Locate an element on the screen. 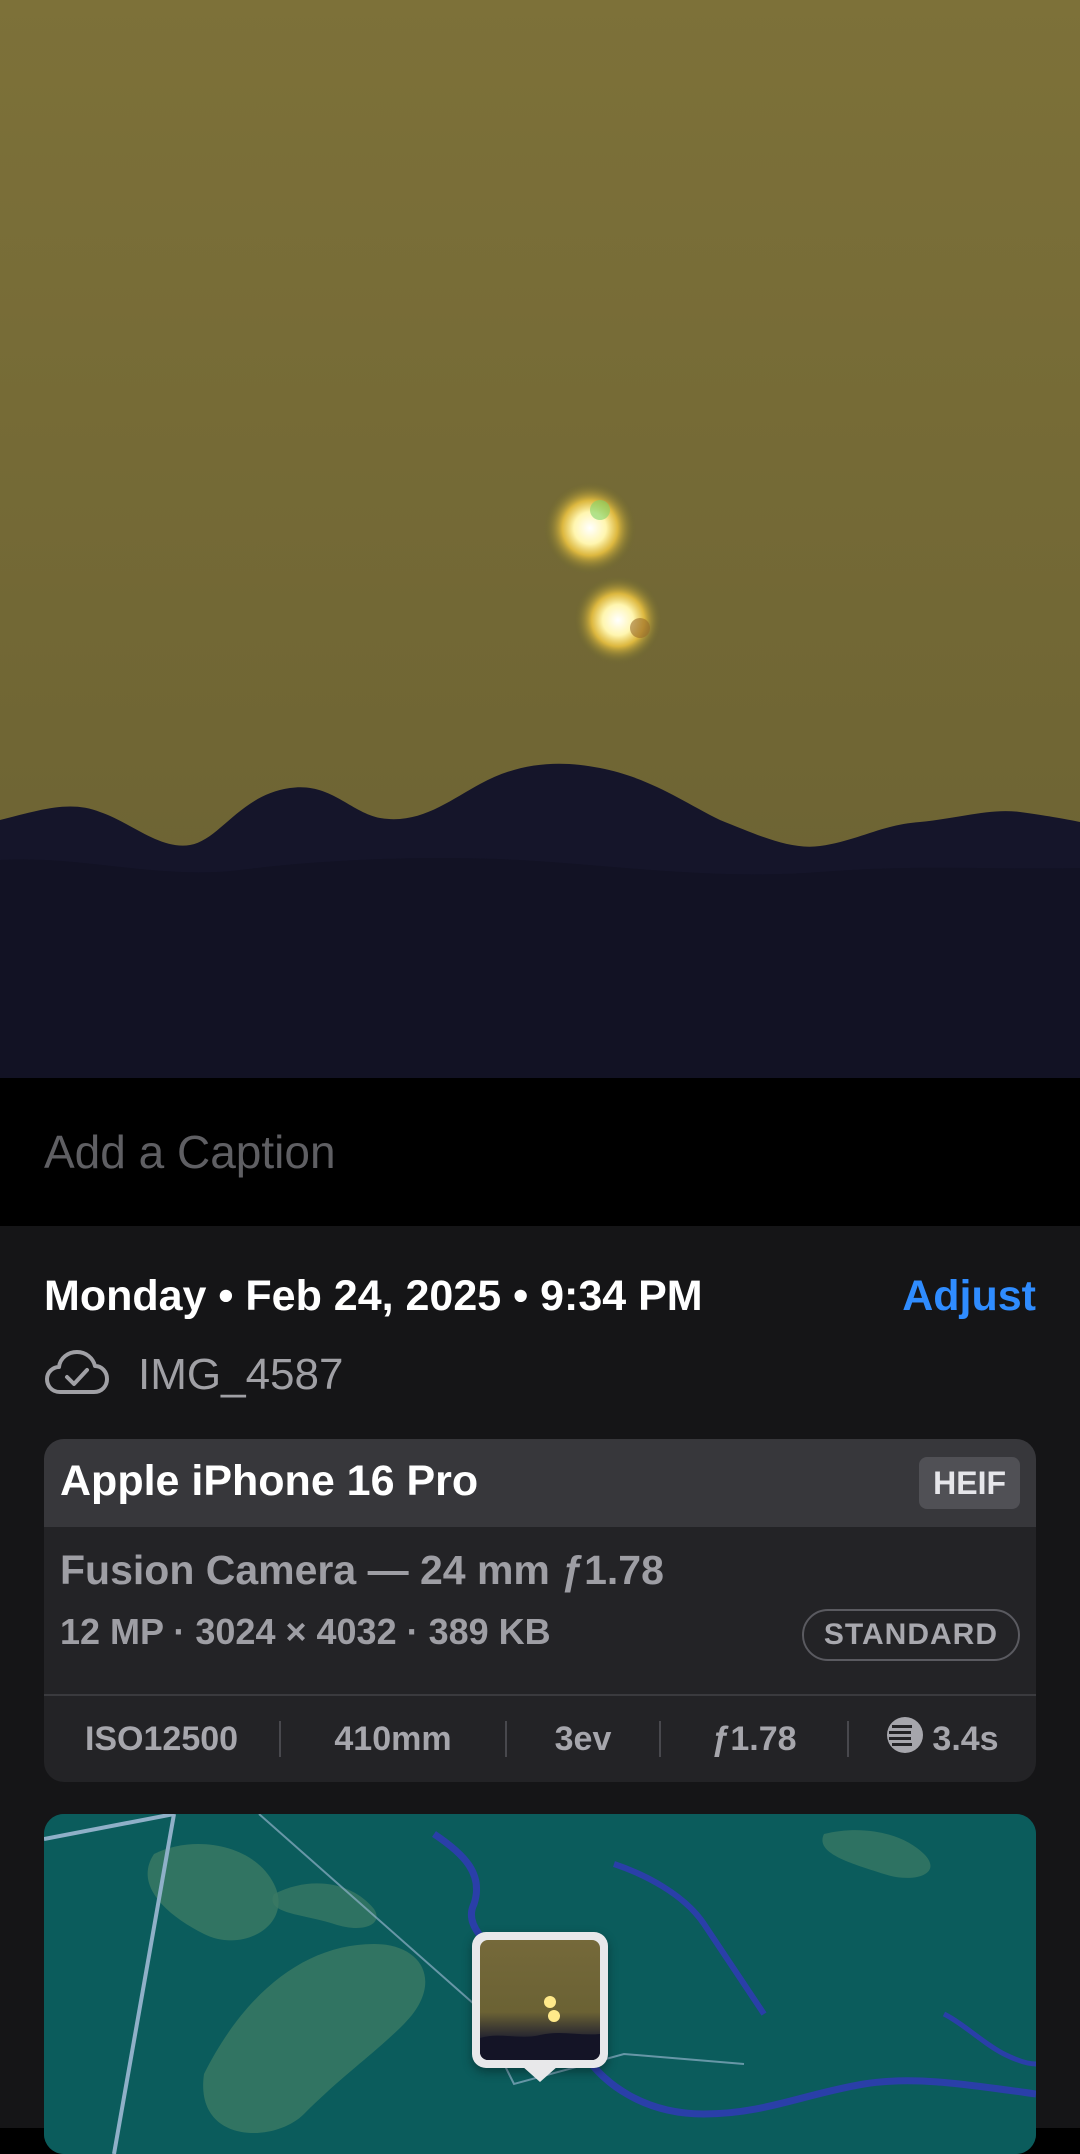  file-row: IMG_4587 is located at coordinates (394, 1376).